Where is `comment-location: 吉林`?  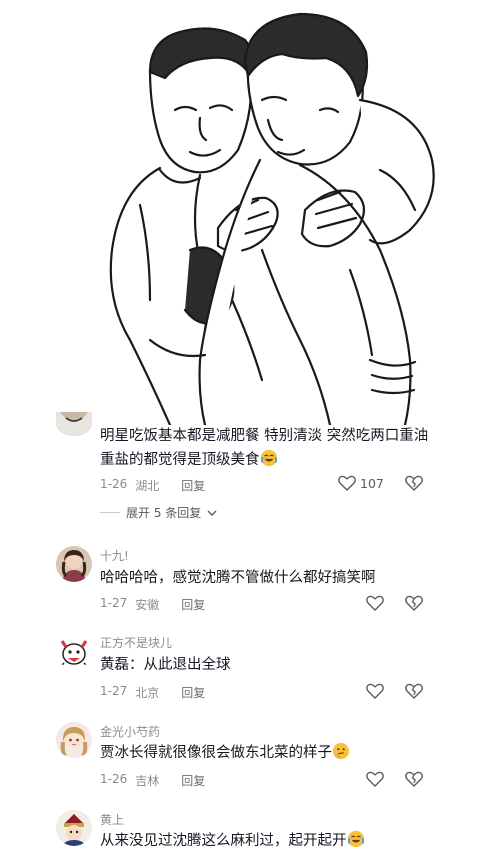 comment-location: 吉林 is located at coordinates (147, 781).